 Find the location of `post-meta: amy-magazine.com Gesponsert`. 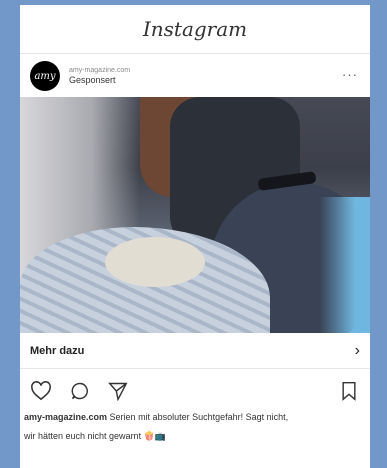

post-meta: amy-magazine.com Gesponsert is located at coordinates (99, 76).